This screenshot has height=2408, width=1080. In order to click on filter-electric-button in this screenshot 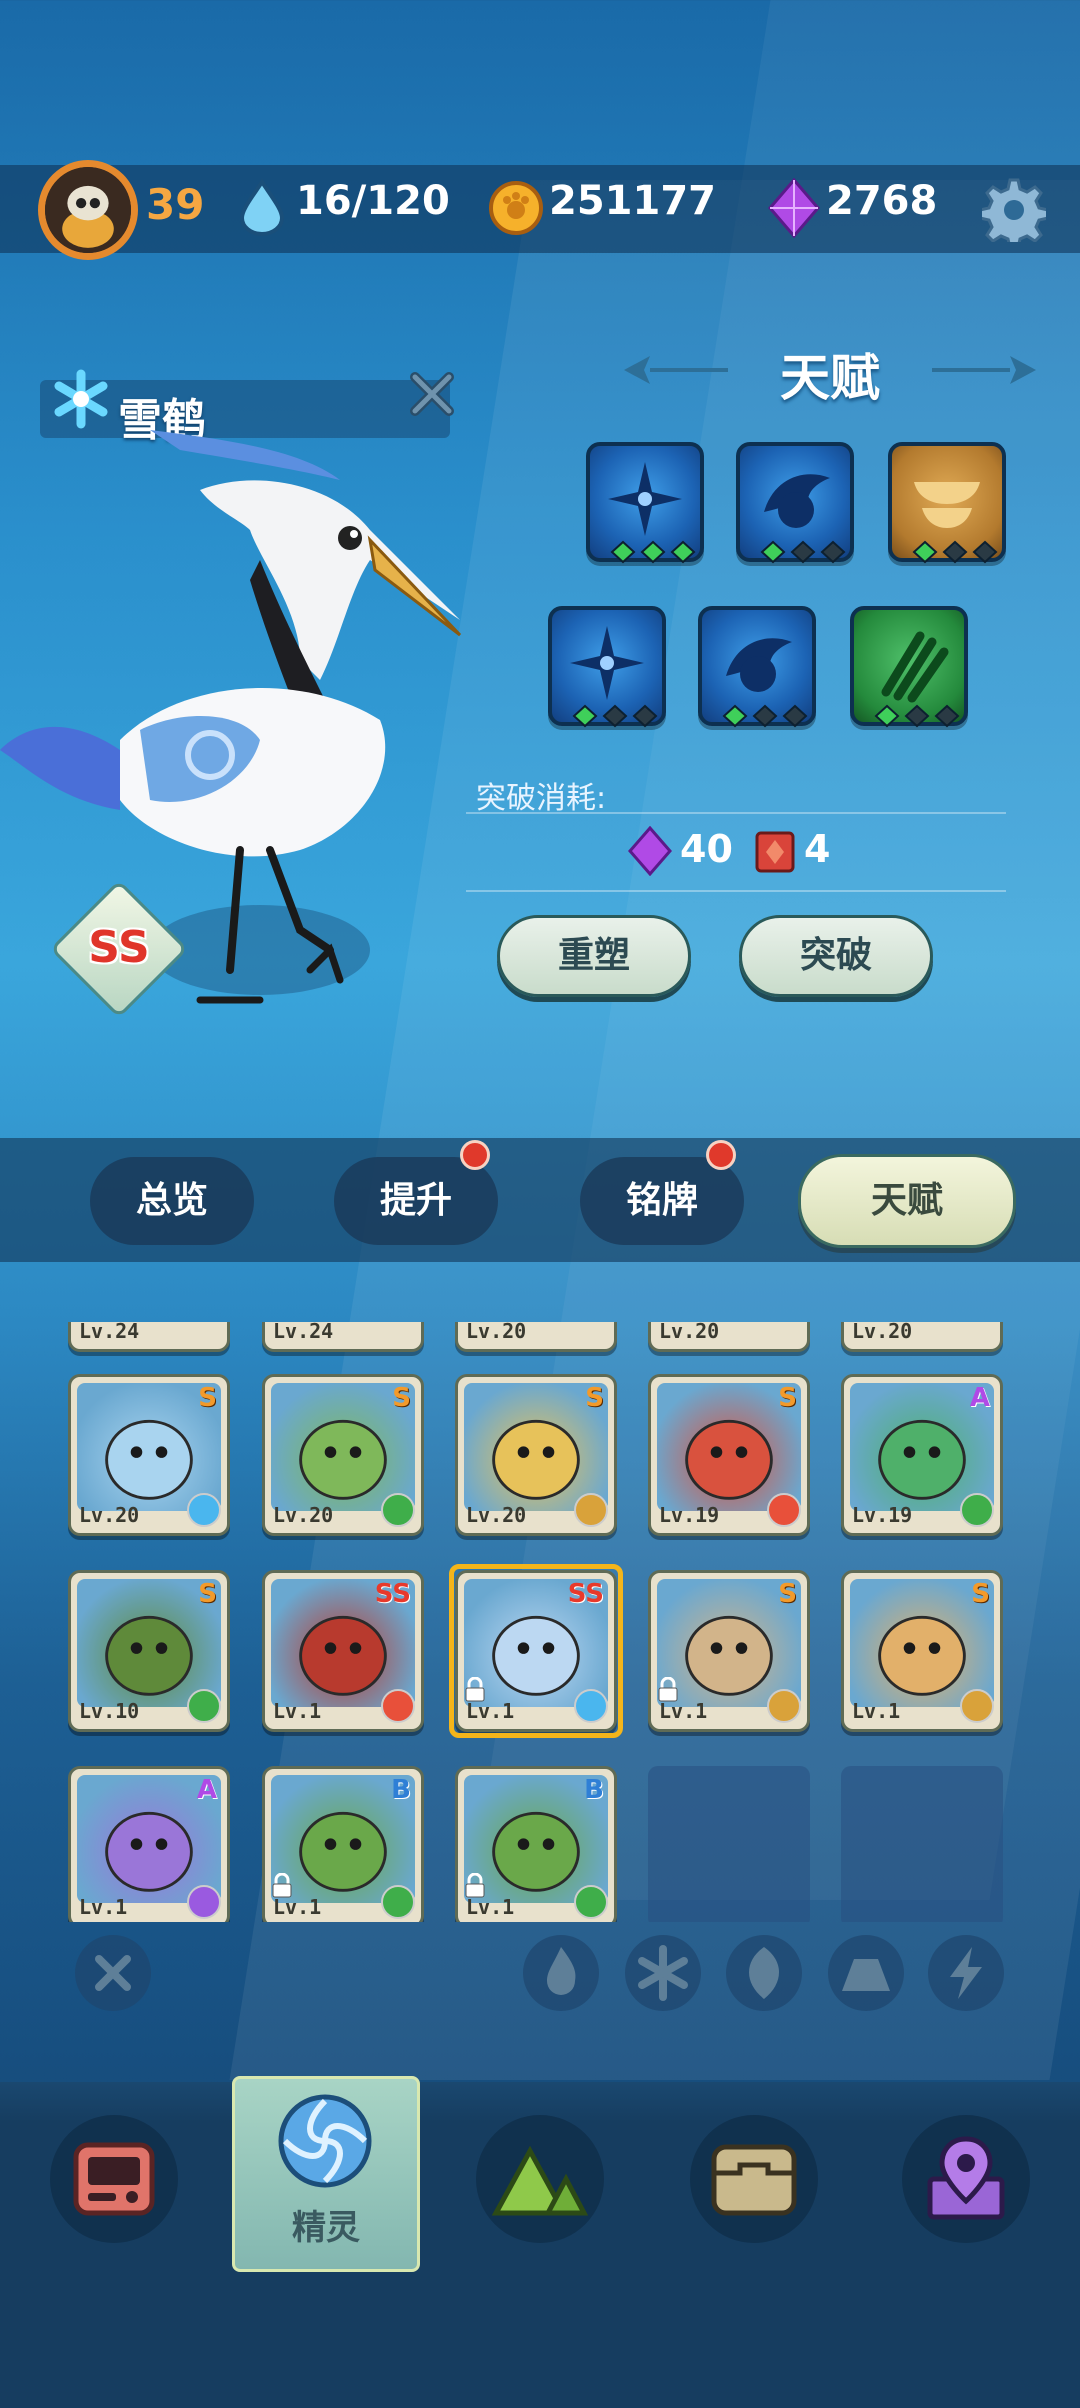, I will do `click(966, 1973)`.